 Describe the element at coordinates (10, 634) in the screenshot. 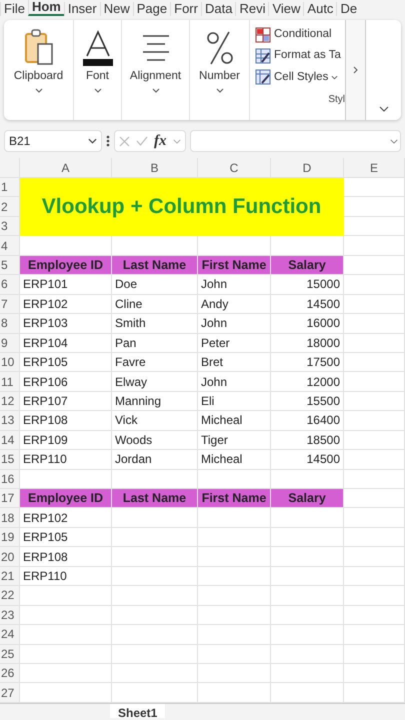

I see `row-header: 24` at that location.